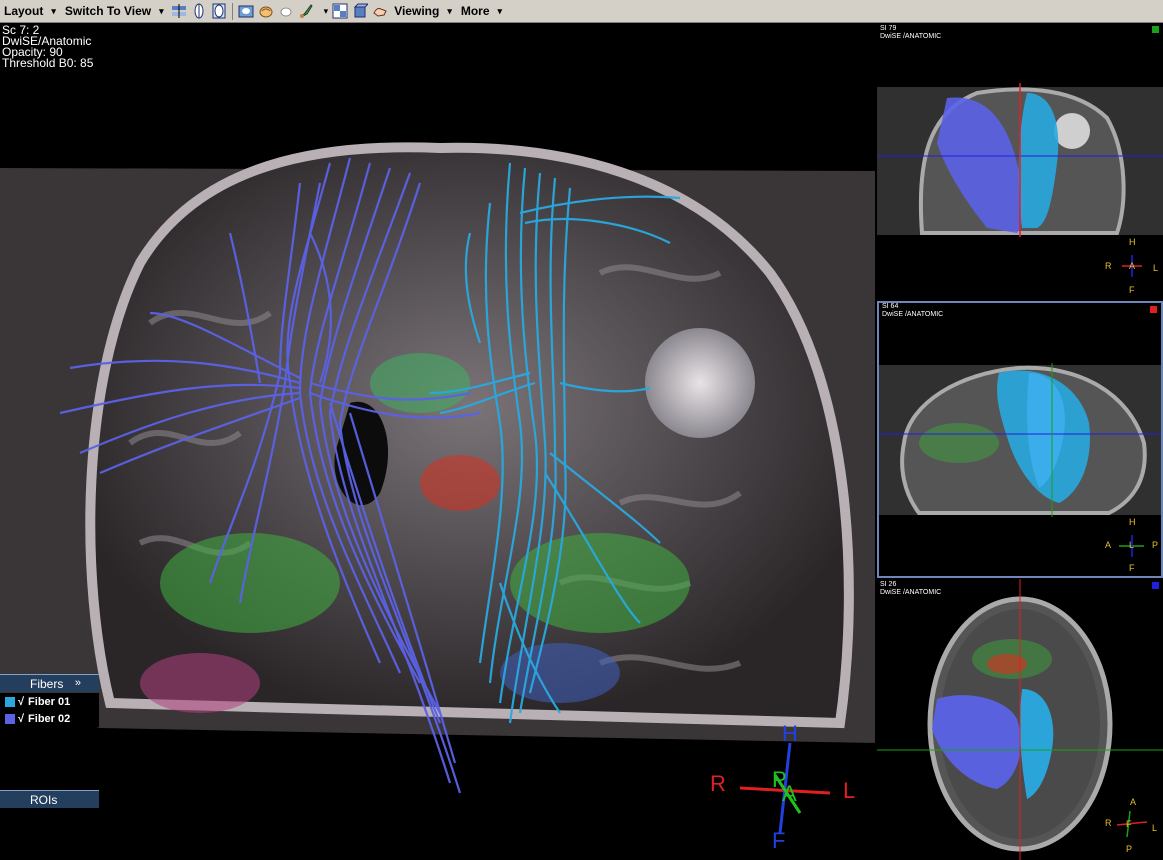  Describe the element at coordinates (779, 840) in the screenshot. I see `axis-label-bottom: F` at that location.